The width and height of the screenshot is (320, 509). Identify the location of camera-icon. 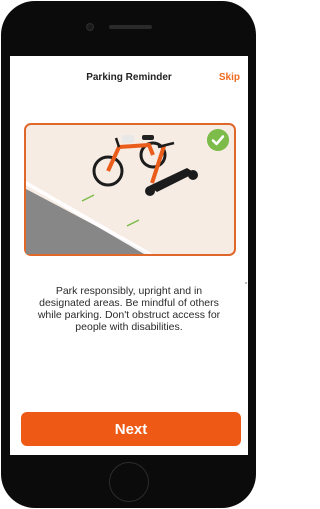
(90, 27).